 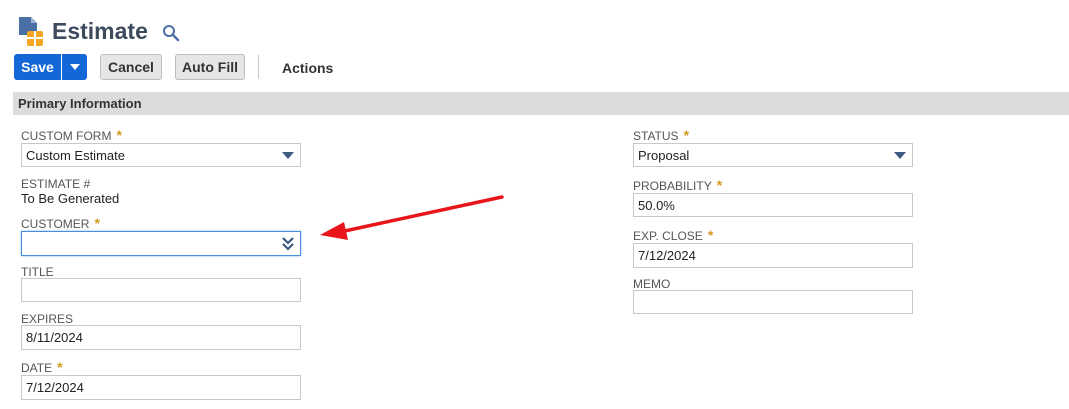 What do you see at coordinates (161, 387) in the screenshot?
I see `date-input: 7/12/2024` at bounding box center [161, 387].